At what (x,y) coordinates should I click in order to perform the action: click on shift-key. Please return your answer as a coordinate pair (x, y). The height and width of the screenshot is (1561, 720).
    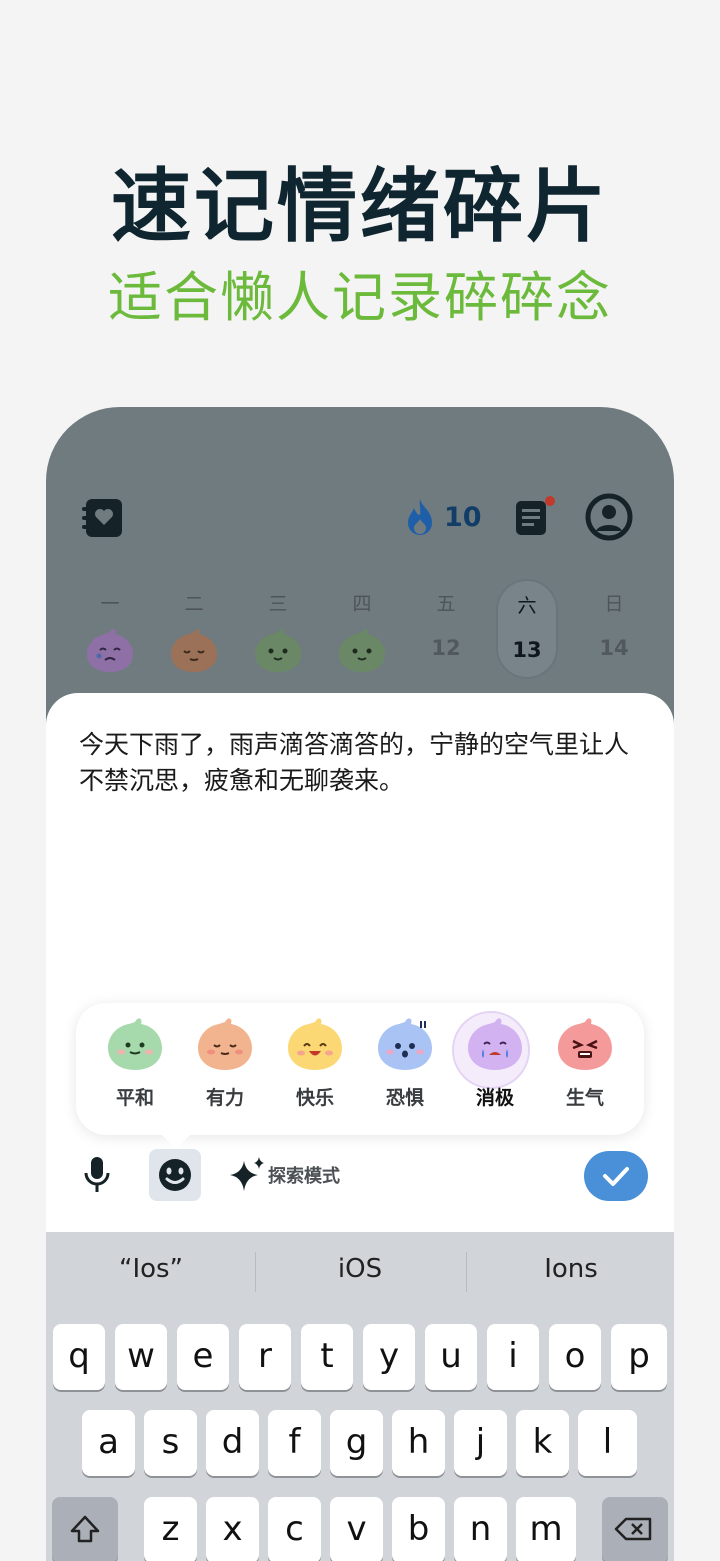
    Looking at the image, I should click on (85, 1529).